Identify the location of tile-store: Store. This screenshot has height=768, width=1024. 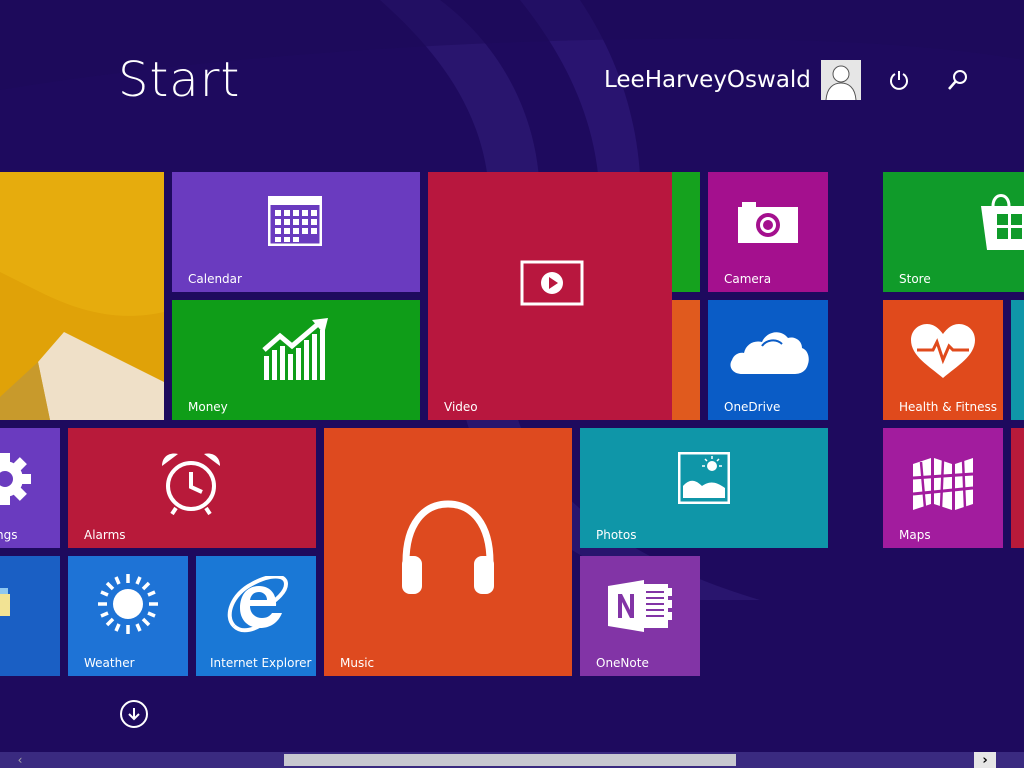
(953, 232).